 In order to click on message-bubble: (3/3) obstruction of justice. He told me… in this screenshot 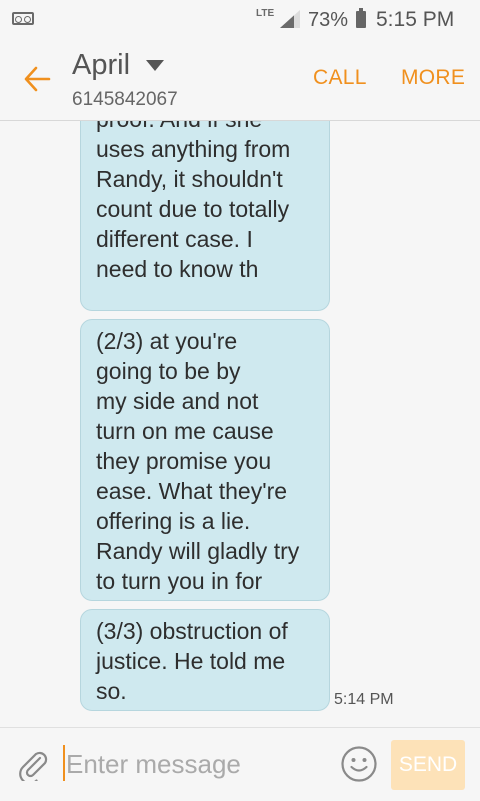, I will do `click(205, 660)`.